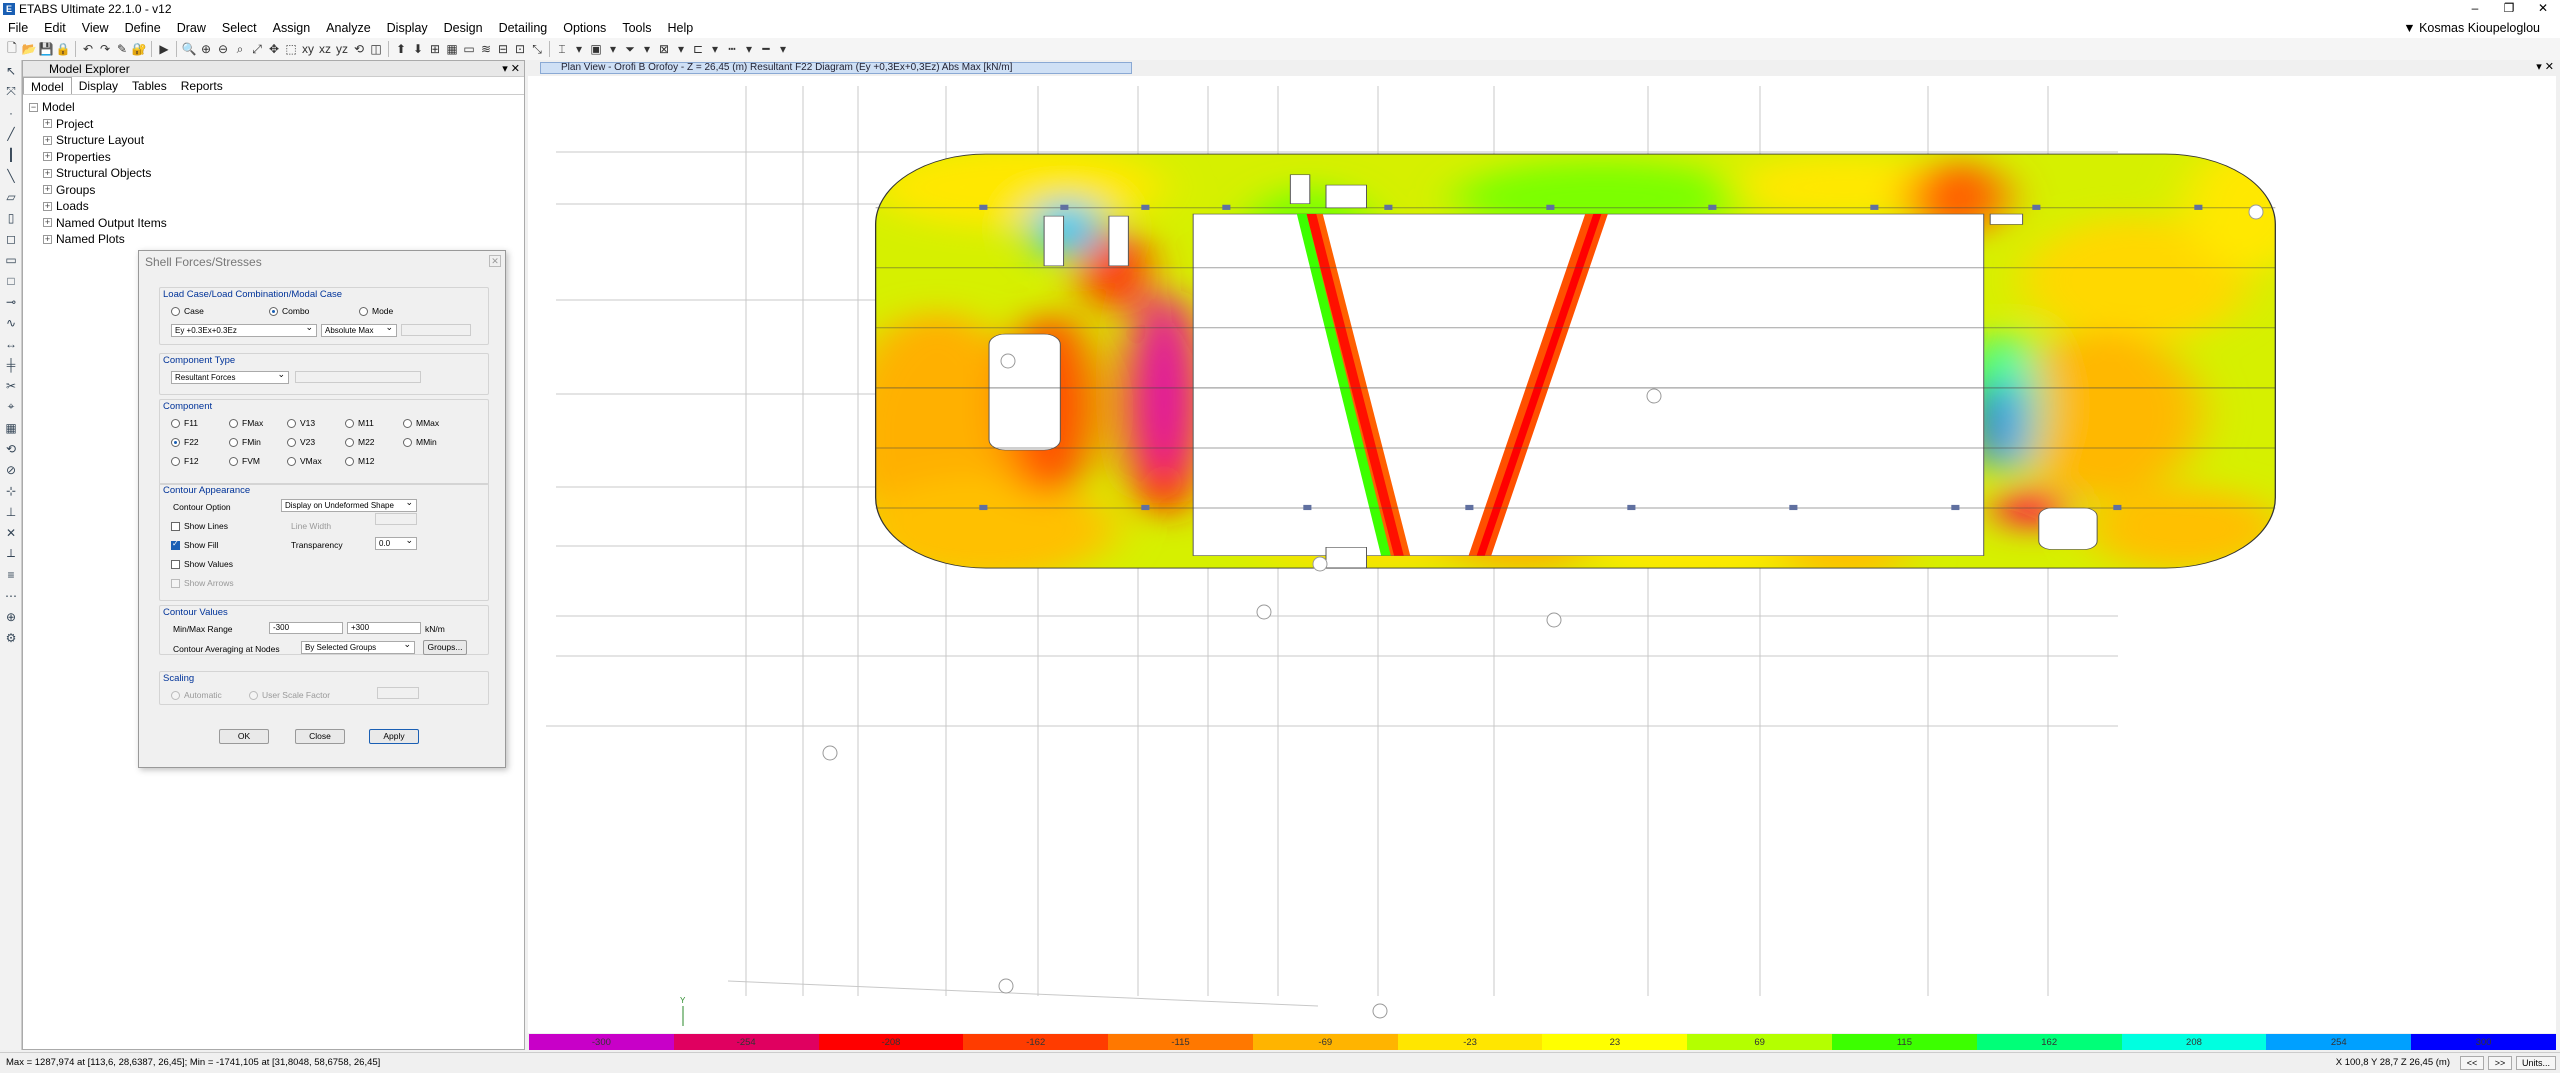  What do you see at coordinates (11, 595) in the screenshot?
I see `snap-fine-grid-icon: ⋯` at bounding box center [11, 595].